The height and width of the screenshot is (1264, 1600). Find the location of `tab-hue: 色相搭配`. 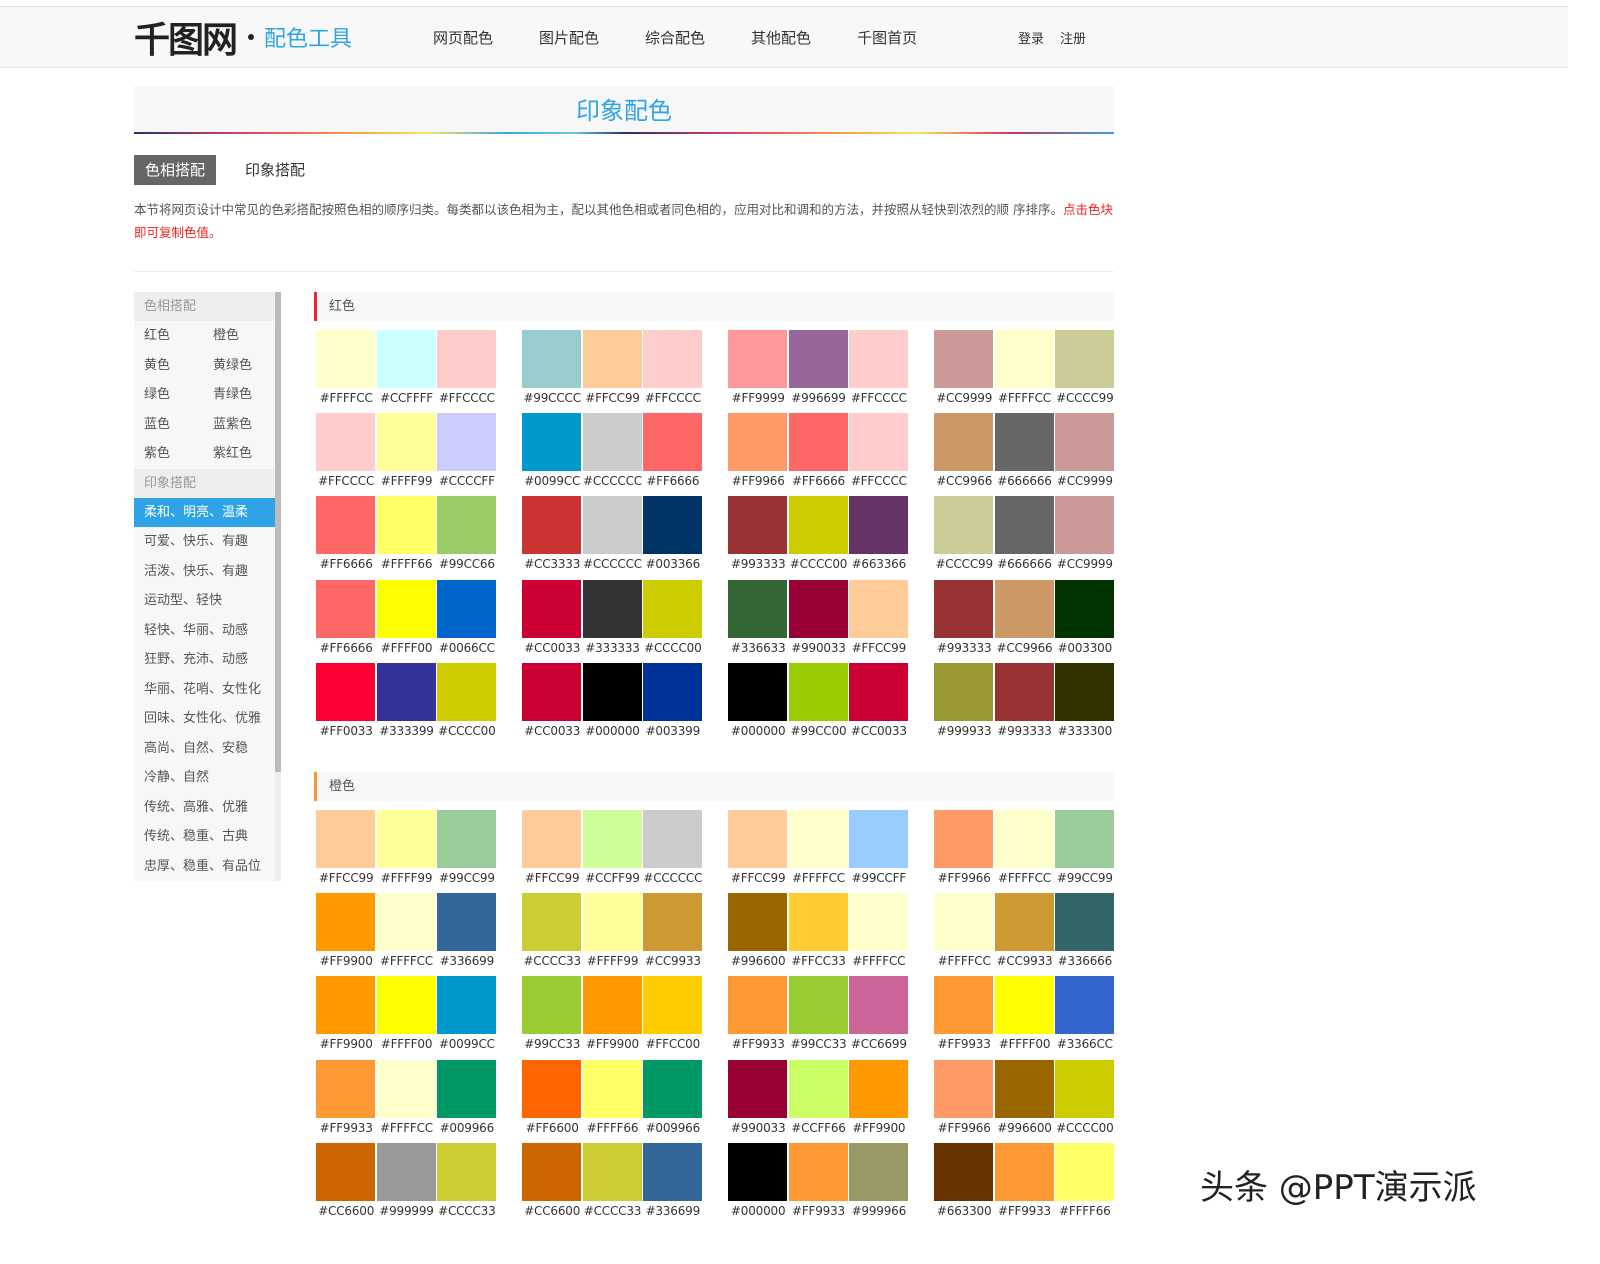

tab-hue: 色相搭配 is located at coordinates (175, 170).